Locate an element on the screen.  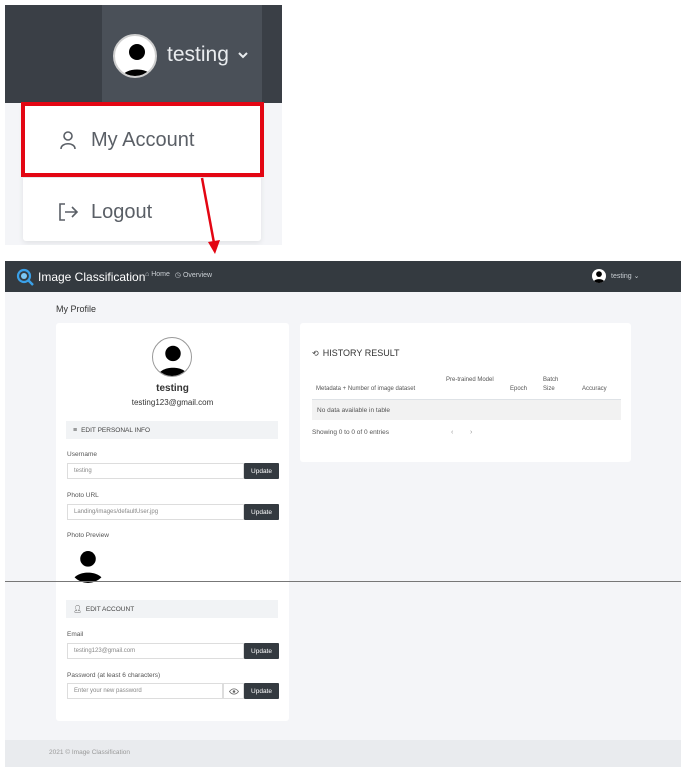
edit-personal-info-header: ≡ EDIT PERSONAL INFO is located at coordinates (172, 430).